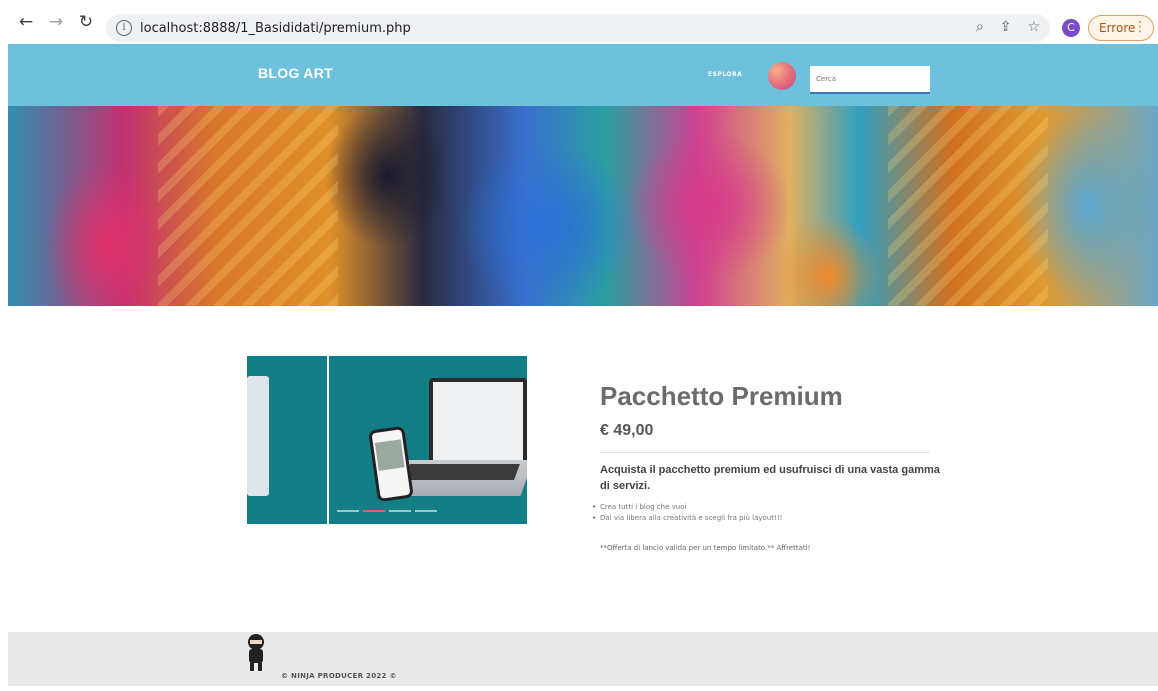  I want to click on profile-avatar: C, so click(1071, 28).